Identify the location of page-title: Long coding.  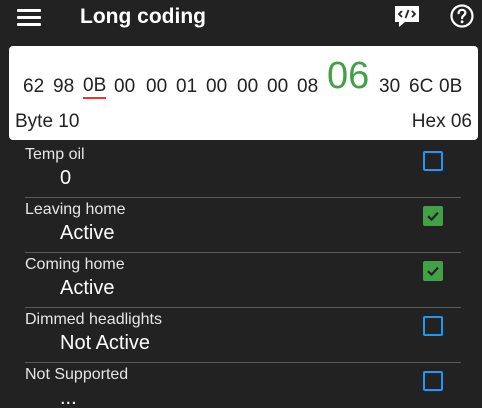
(143, 16).